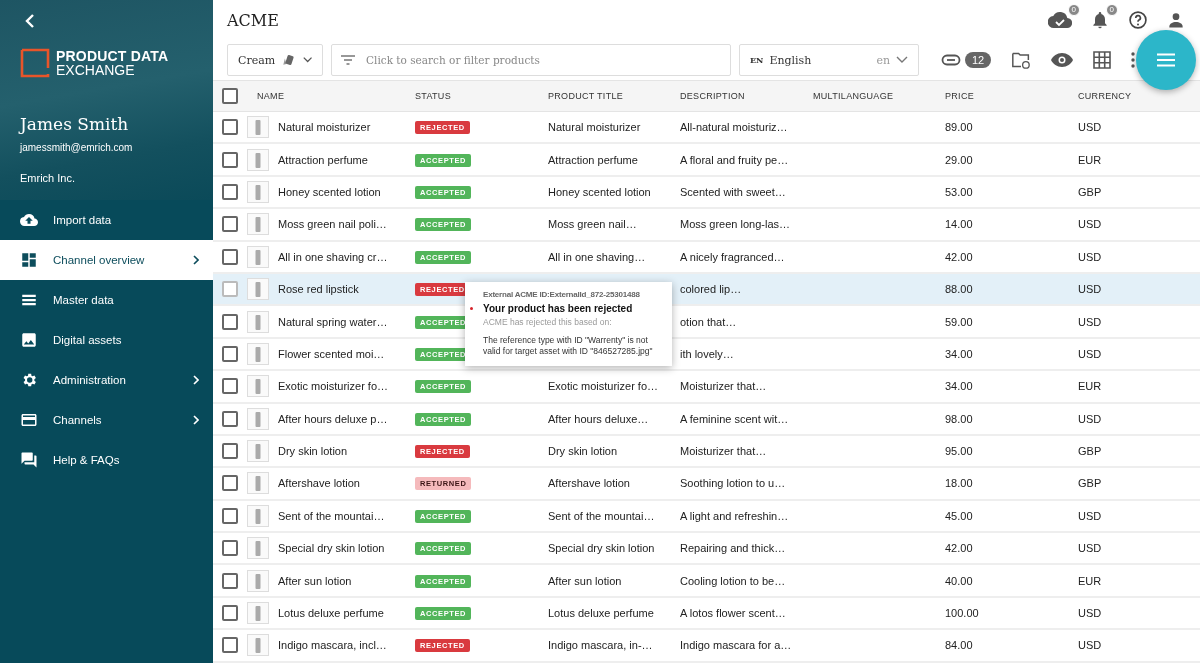 This screenshot has width=1200, height=663. What do you see at coordinates (1133, 60) in the screenshot?
I see `more-icon` at bounding box center [1133, 60].